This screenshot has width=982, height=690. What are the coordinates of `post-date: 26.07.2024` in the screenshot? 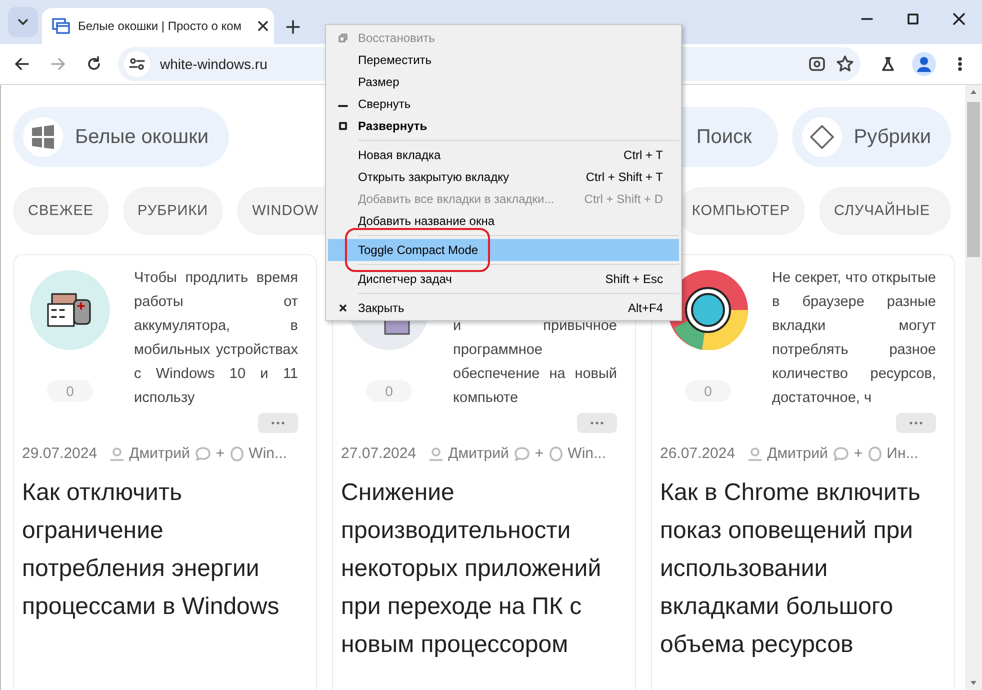 It's located at (698, 453).